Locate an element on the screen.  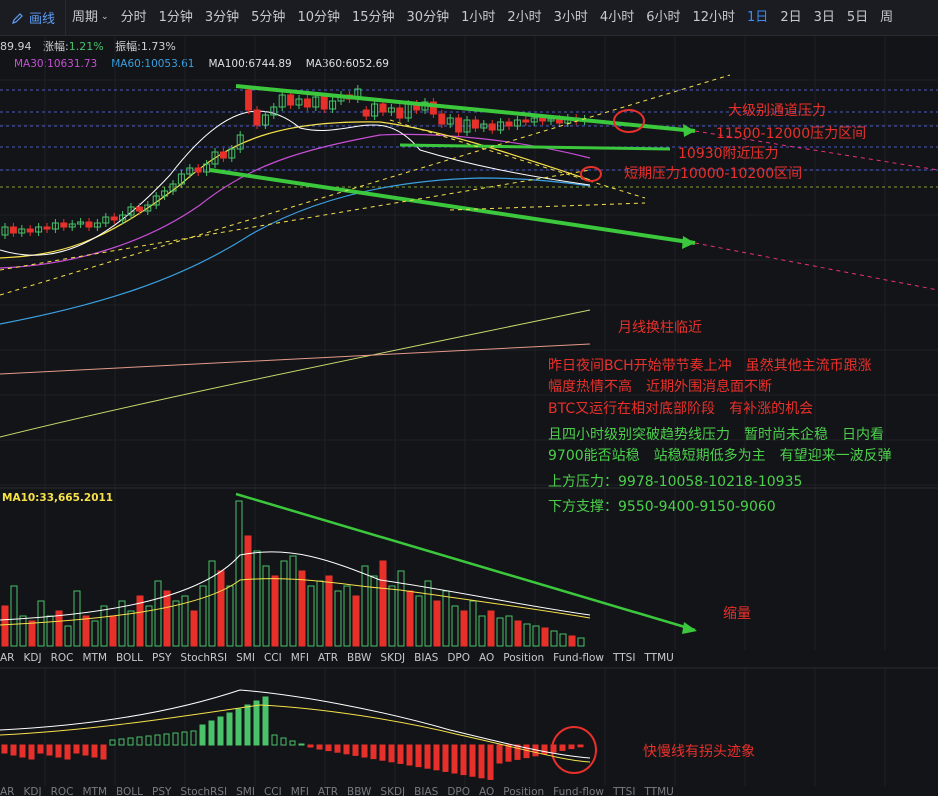
ma-long-line is located at coordinates (295, 373).